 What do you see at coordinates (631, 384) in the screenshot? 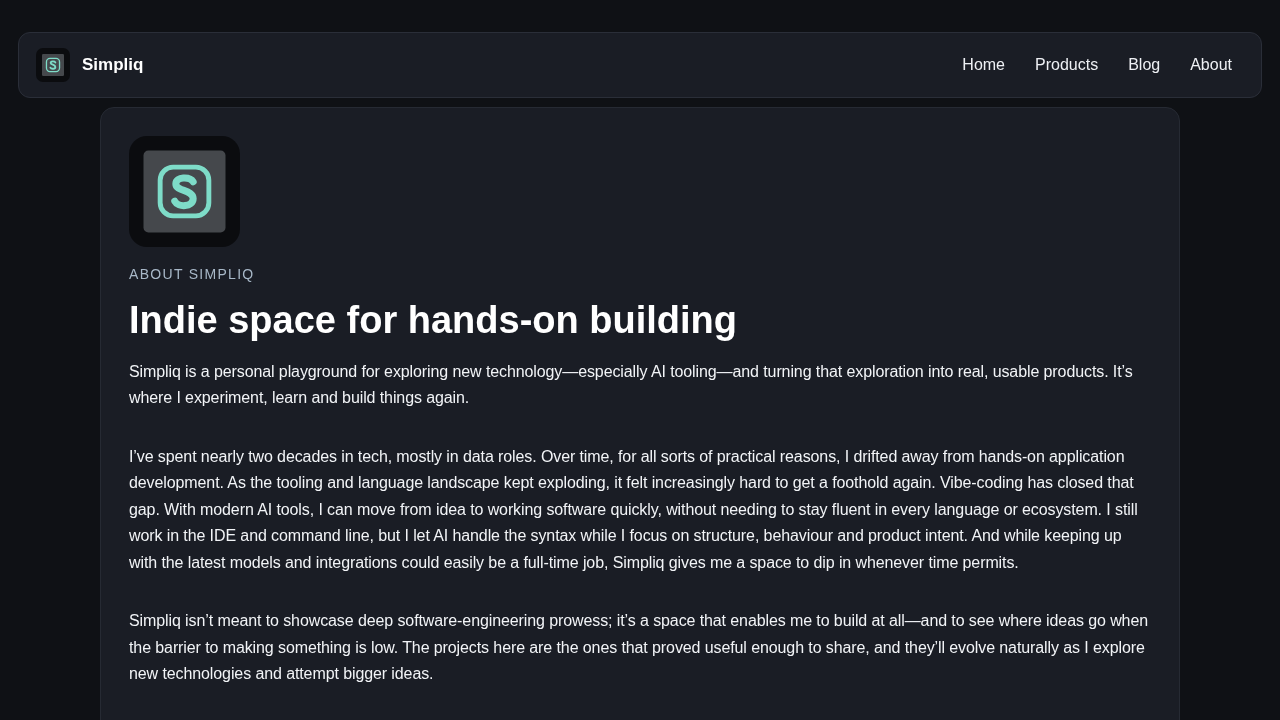
I see `paragraph: Simpliq is a personal playground for exploring new technology—especially AI tooling—and turning that exploration into real, usable products. It’s where I experiment, learn and build things again.` at bounding box center [631, 384].